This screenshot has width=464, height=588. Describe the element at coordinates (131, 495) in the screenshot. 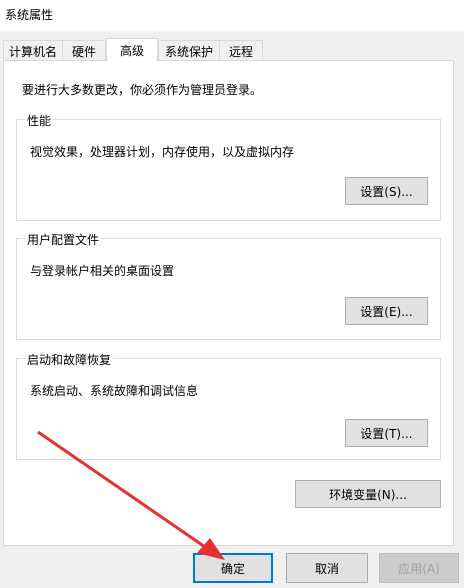

I see `annotation-arrow-icon` at that location.